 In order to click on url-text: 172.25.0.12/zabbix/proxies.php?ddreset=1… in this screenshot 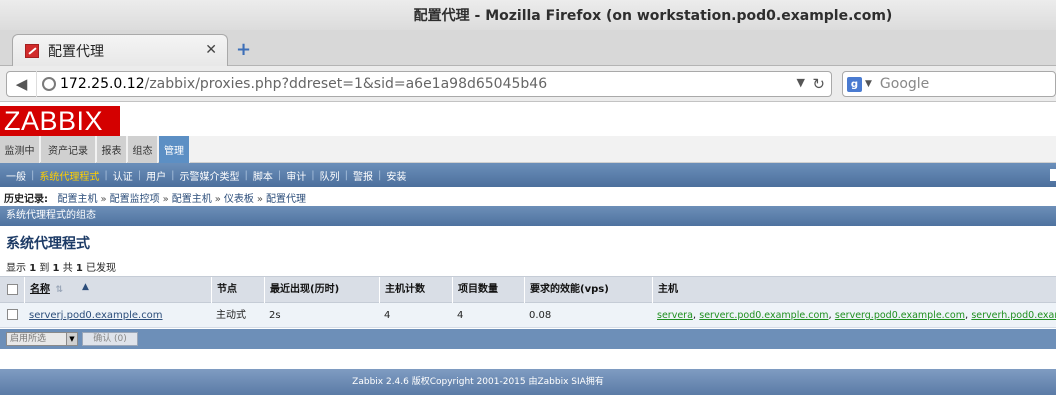, I will do `click(303, 84)`.